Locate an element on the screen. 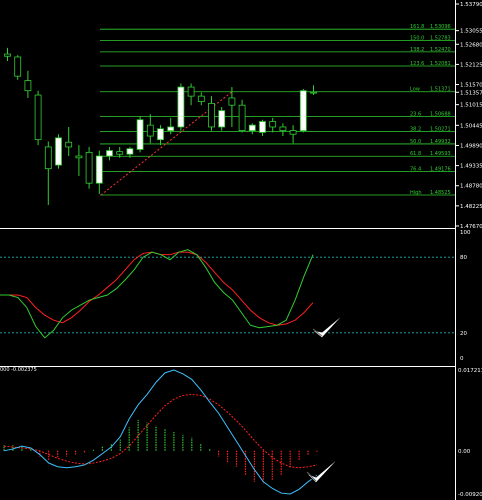  axis-label: 1.52125 is located at coordinates (471, 65).